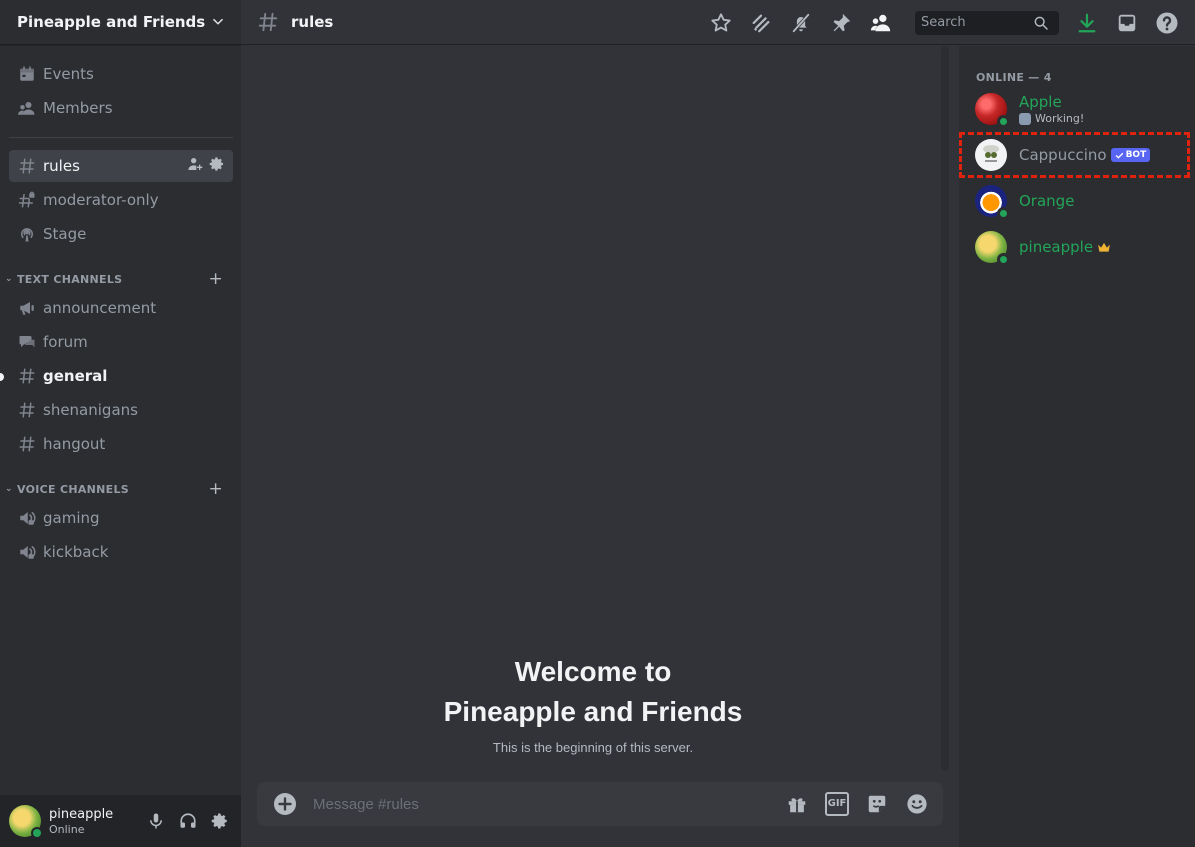 The height and width of the screenshot is (847, 1195). I want to click on category-voice-channels: ⌄ VOICE CHANNELS +, so click(119, 489).